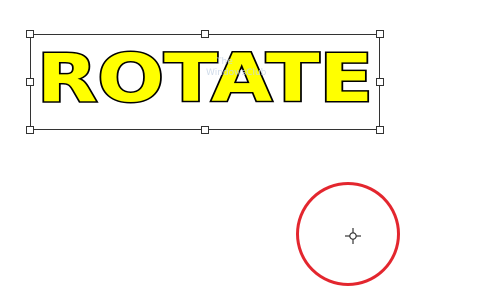 This screenshot has height=306, width=500. I want to click on resize-handle-top-right, so click(380, 34).